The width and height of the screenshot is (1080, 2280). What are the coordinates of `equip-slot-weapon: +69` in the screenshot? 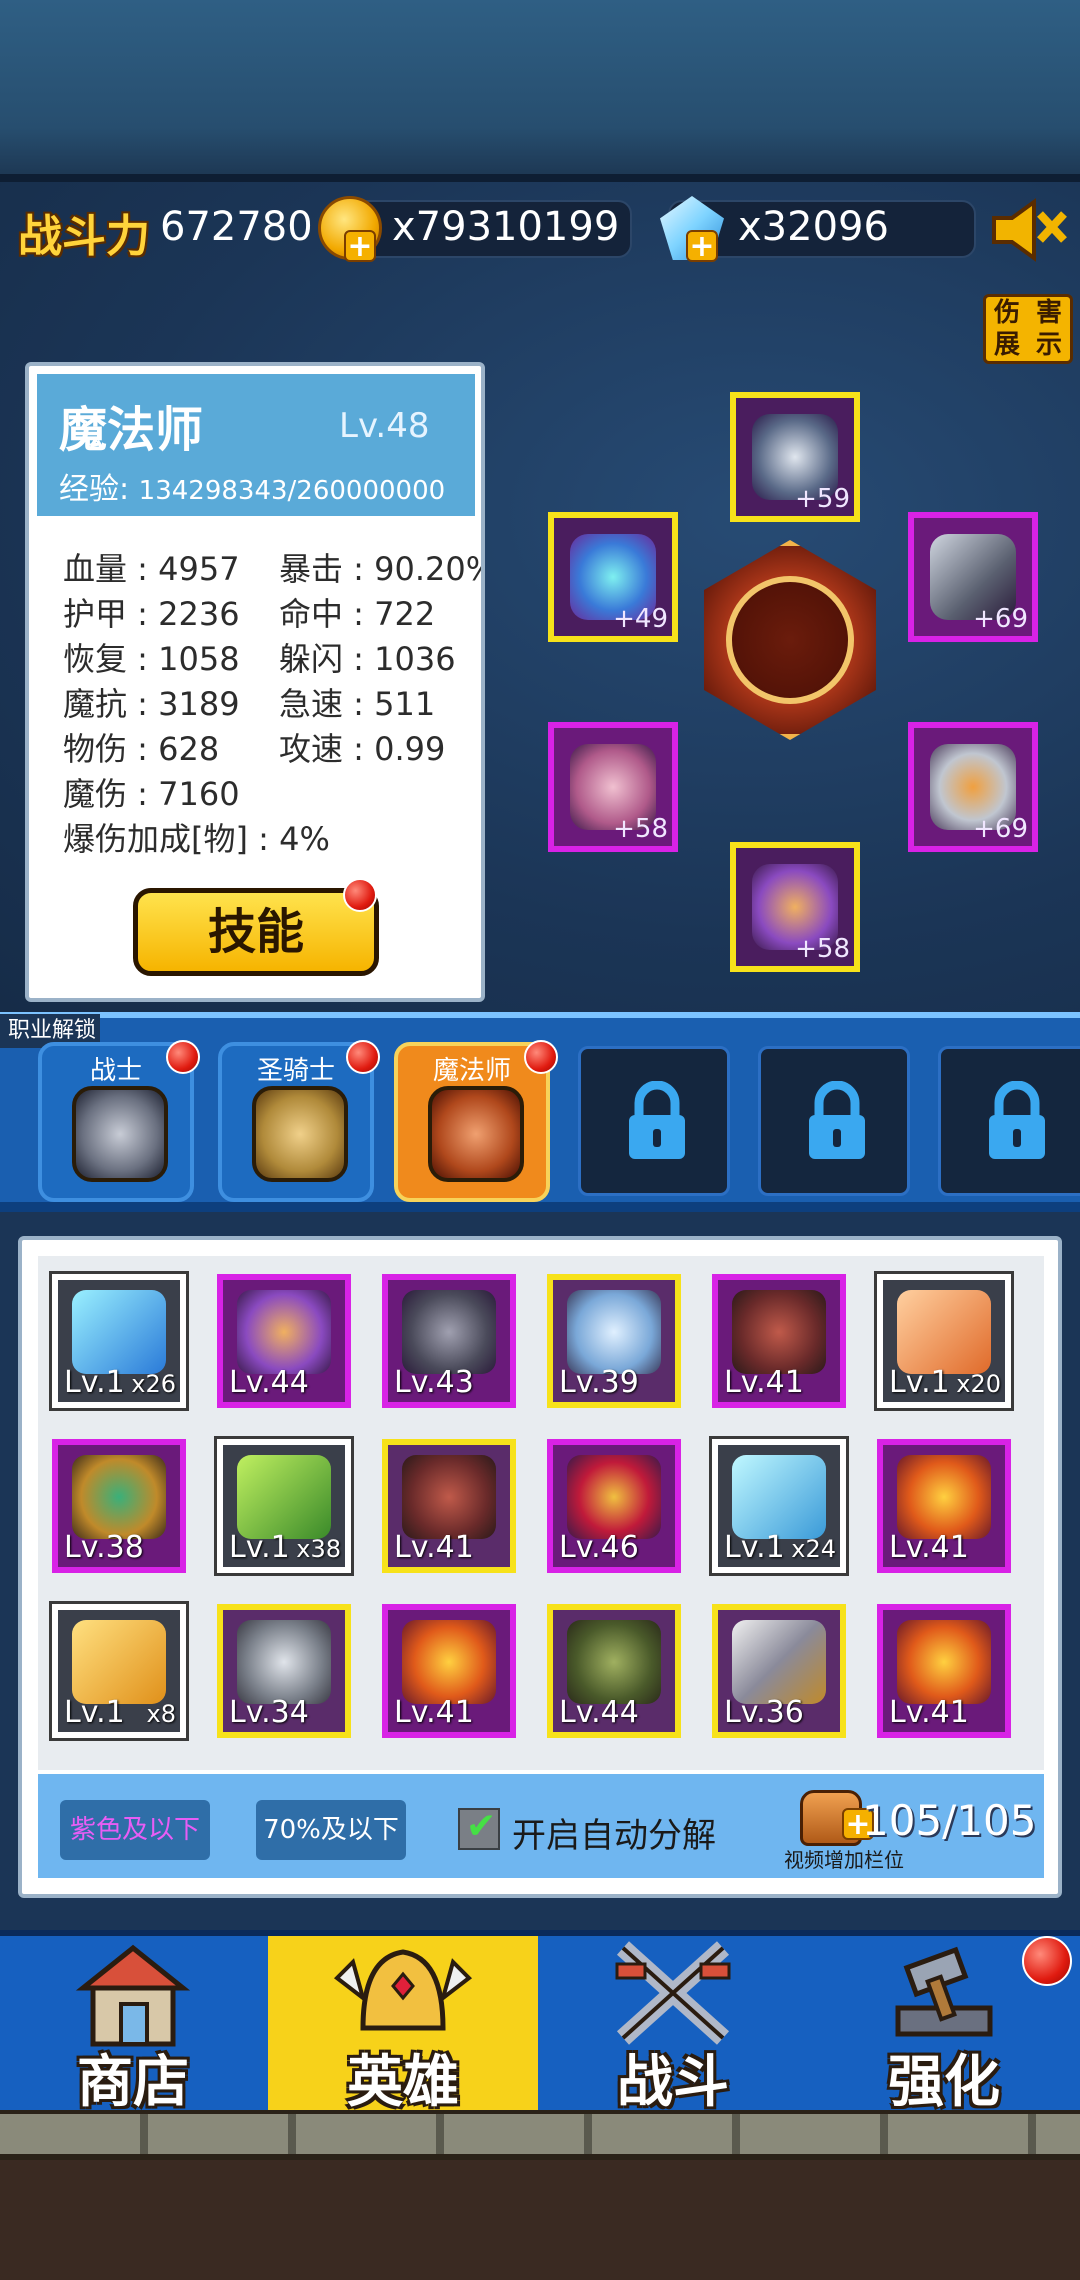 It's located at (973, 577).